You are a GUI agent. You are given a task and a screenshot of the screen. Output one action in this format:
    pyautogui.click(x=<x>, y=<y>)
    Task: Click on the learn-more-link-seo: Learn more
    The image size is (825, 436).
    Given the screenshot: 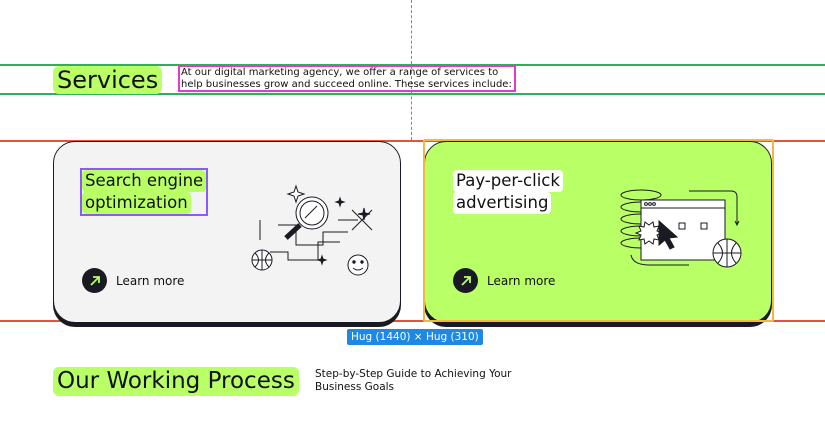 What is the action you would take?
    pyautogui.click(x=133, y=280)
    